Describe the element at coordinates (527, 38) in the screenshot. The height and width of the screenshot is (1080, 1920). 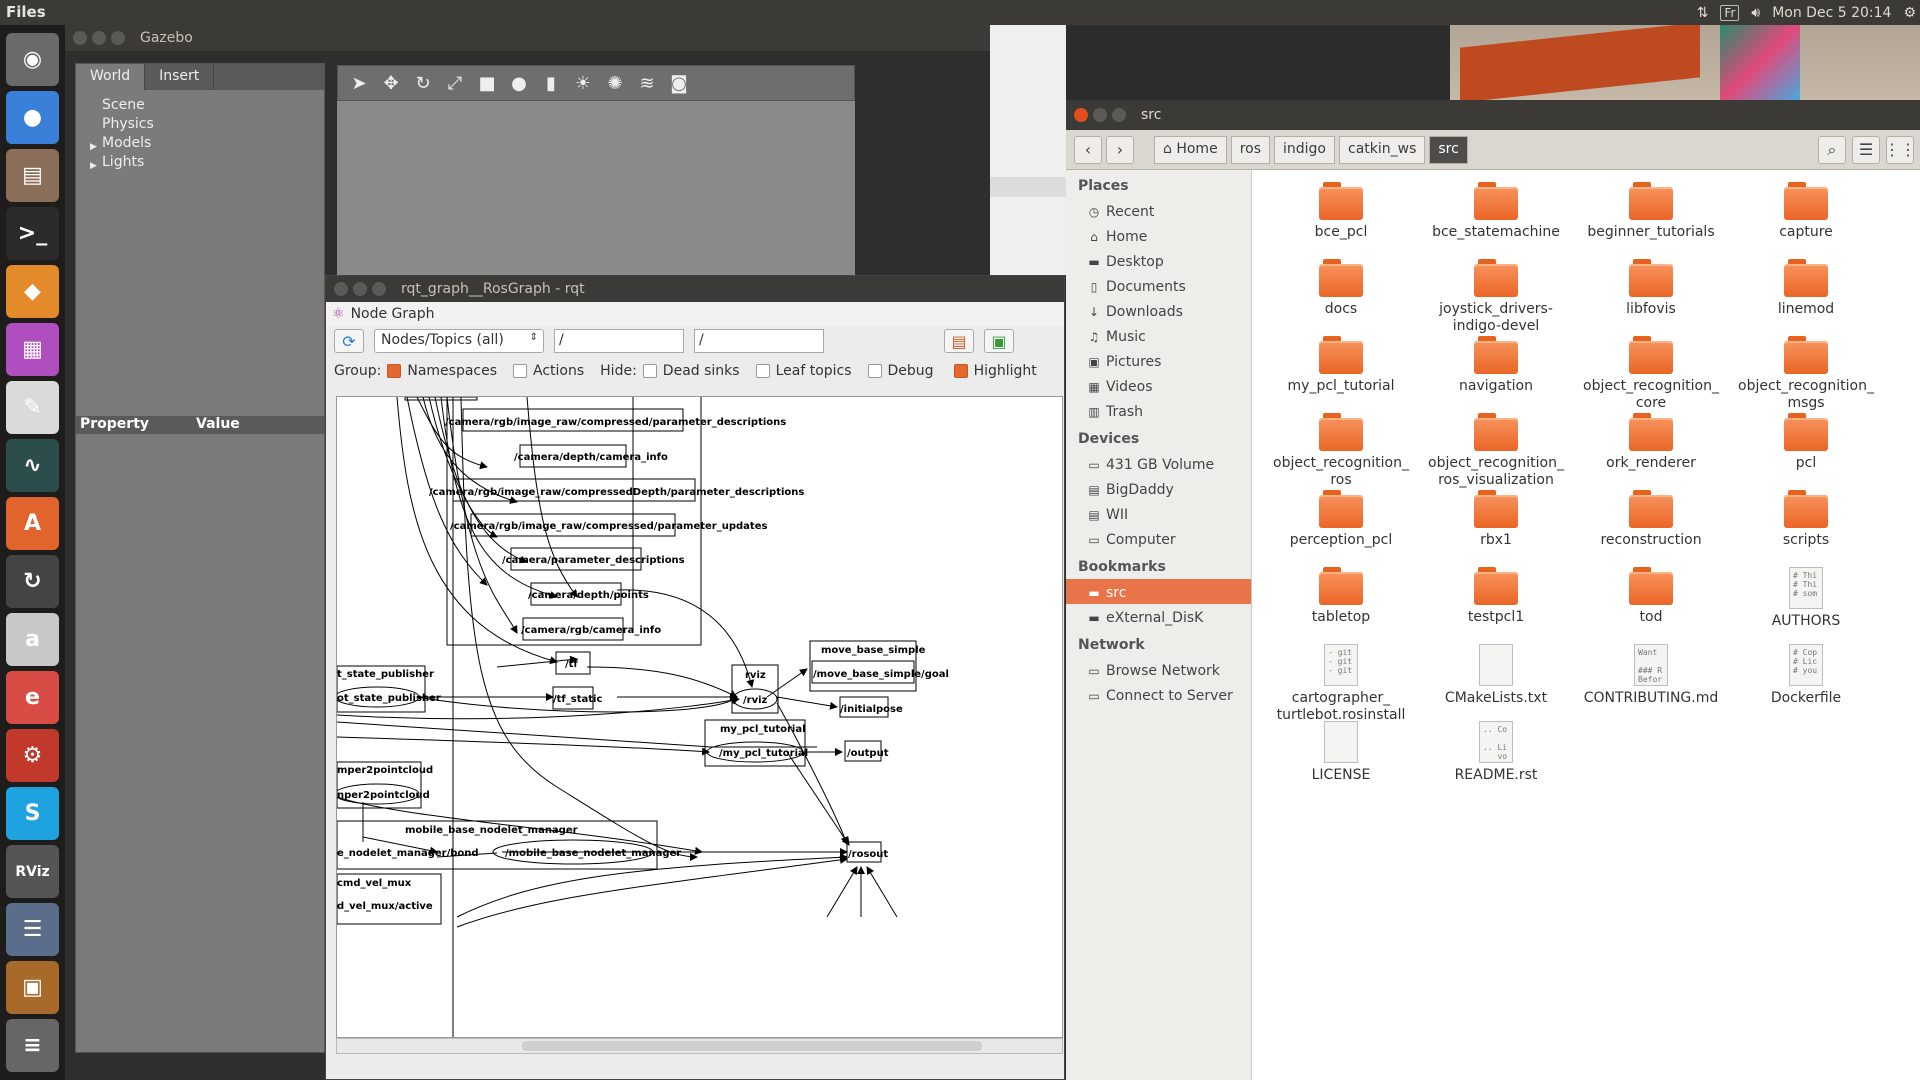
I see `gazebo-title-bar: Gazebo` at that location.